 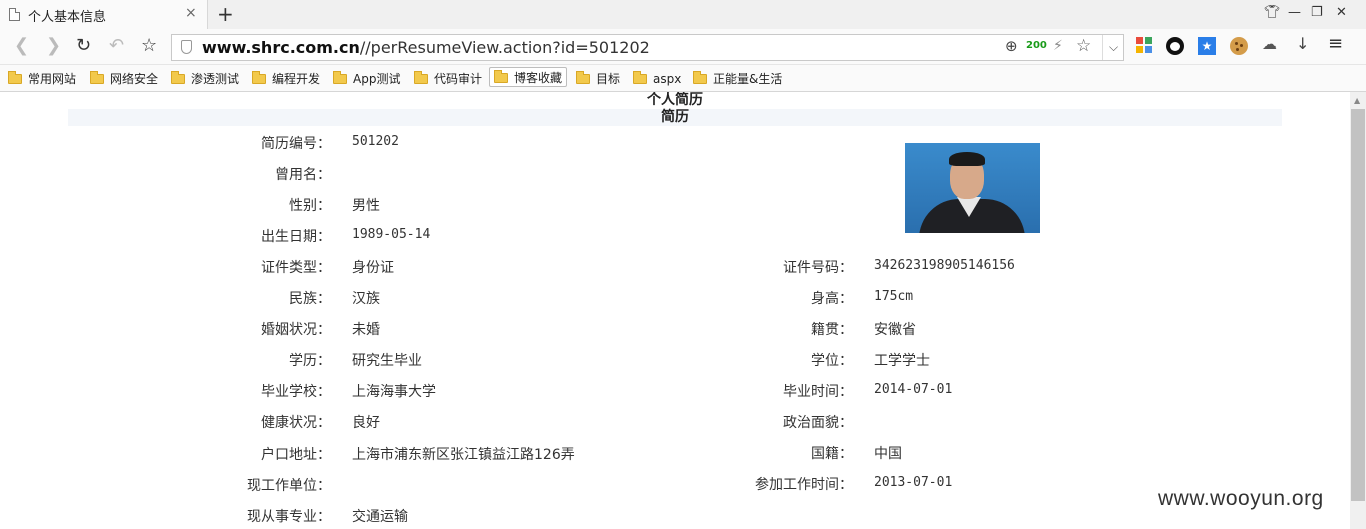 What do you see at coordinates (380, 516) in the screenshot?
I see `field-value: 交通运输` at bounding box center [380, 516].